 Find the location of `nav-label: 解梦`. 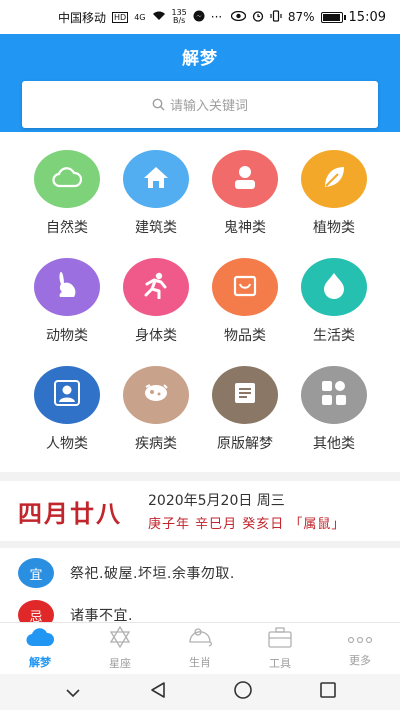

nav-label: 解梦 is located at coordinates (40, 662).